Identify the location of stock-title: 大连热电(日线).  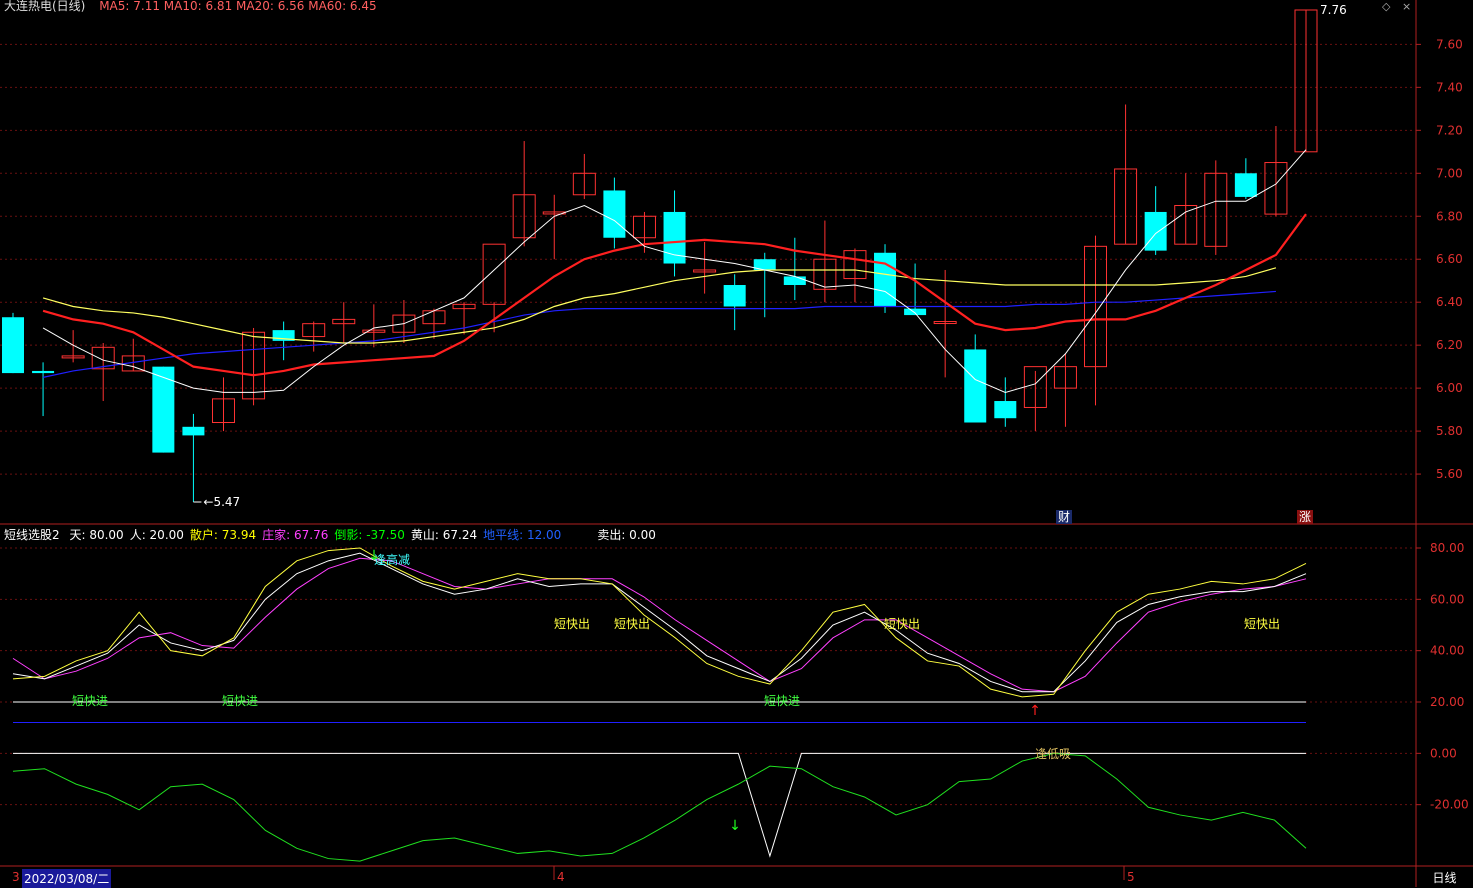
(45, 6).